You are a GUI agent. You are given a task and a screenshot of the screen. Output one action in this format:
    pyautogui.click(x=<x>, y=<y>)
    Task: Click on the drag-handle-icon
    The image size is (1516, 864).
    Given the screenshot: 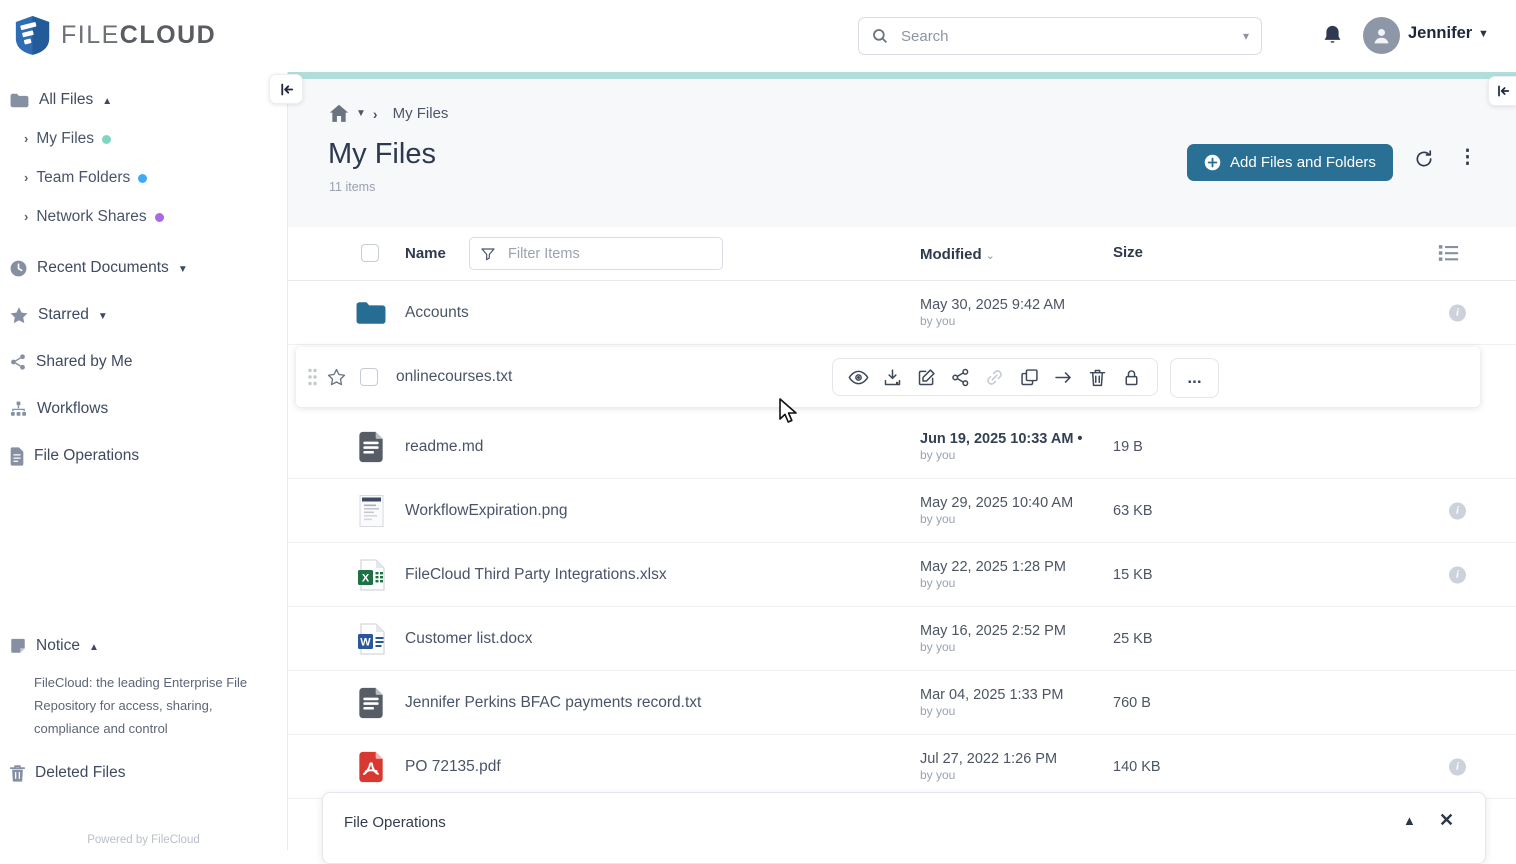 What is the action you would take?
    pyautogui.click(x=312, y=377)
    